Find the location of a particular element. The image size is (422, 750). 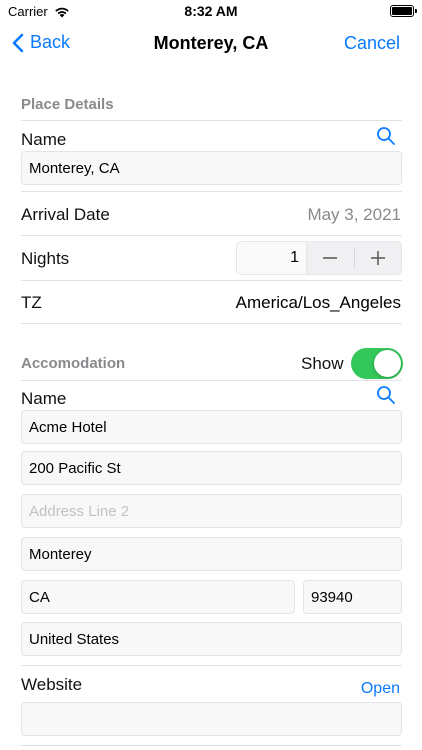

back-button: Back is located at coordinates (41, 42).